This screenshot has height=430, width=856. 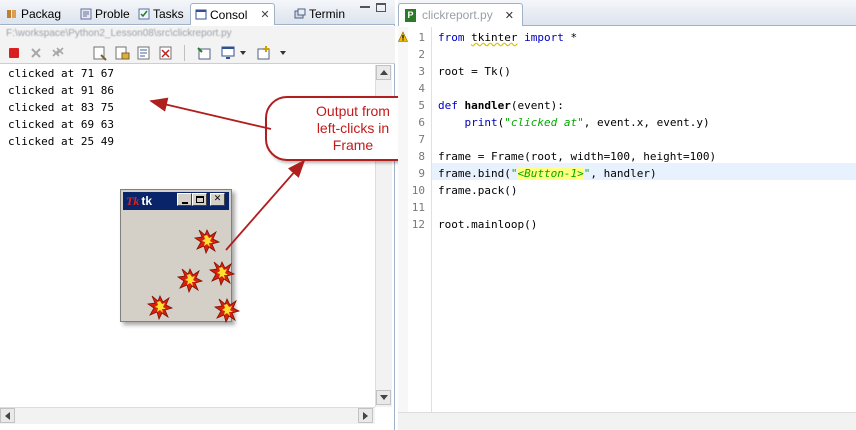 I want to click on editor-tab-bar: P clickreport.py ✕, so click(x=627, y=13).